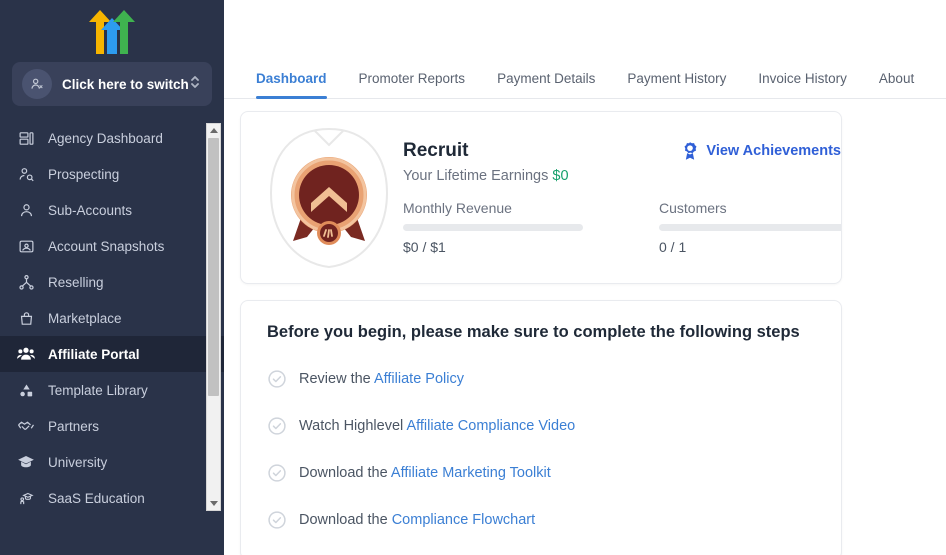  Describe the element at coordinates (471, 473) in the screenshot. I see `step-link: Affiliate Marketing Toolkit` at that location.